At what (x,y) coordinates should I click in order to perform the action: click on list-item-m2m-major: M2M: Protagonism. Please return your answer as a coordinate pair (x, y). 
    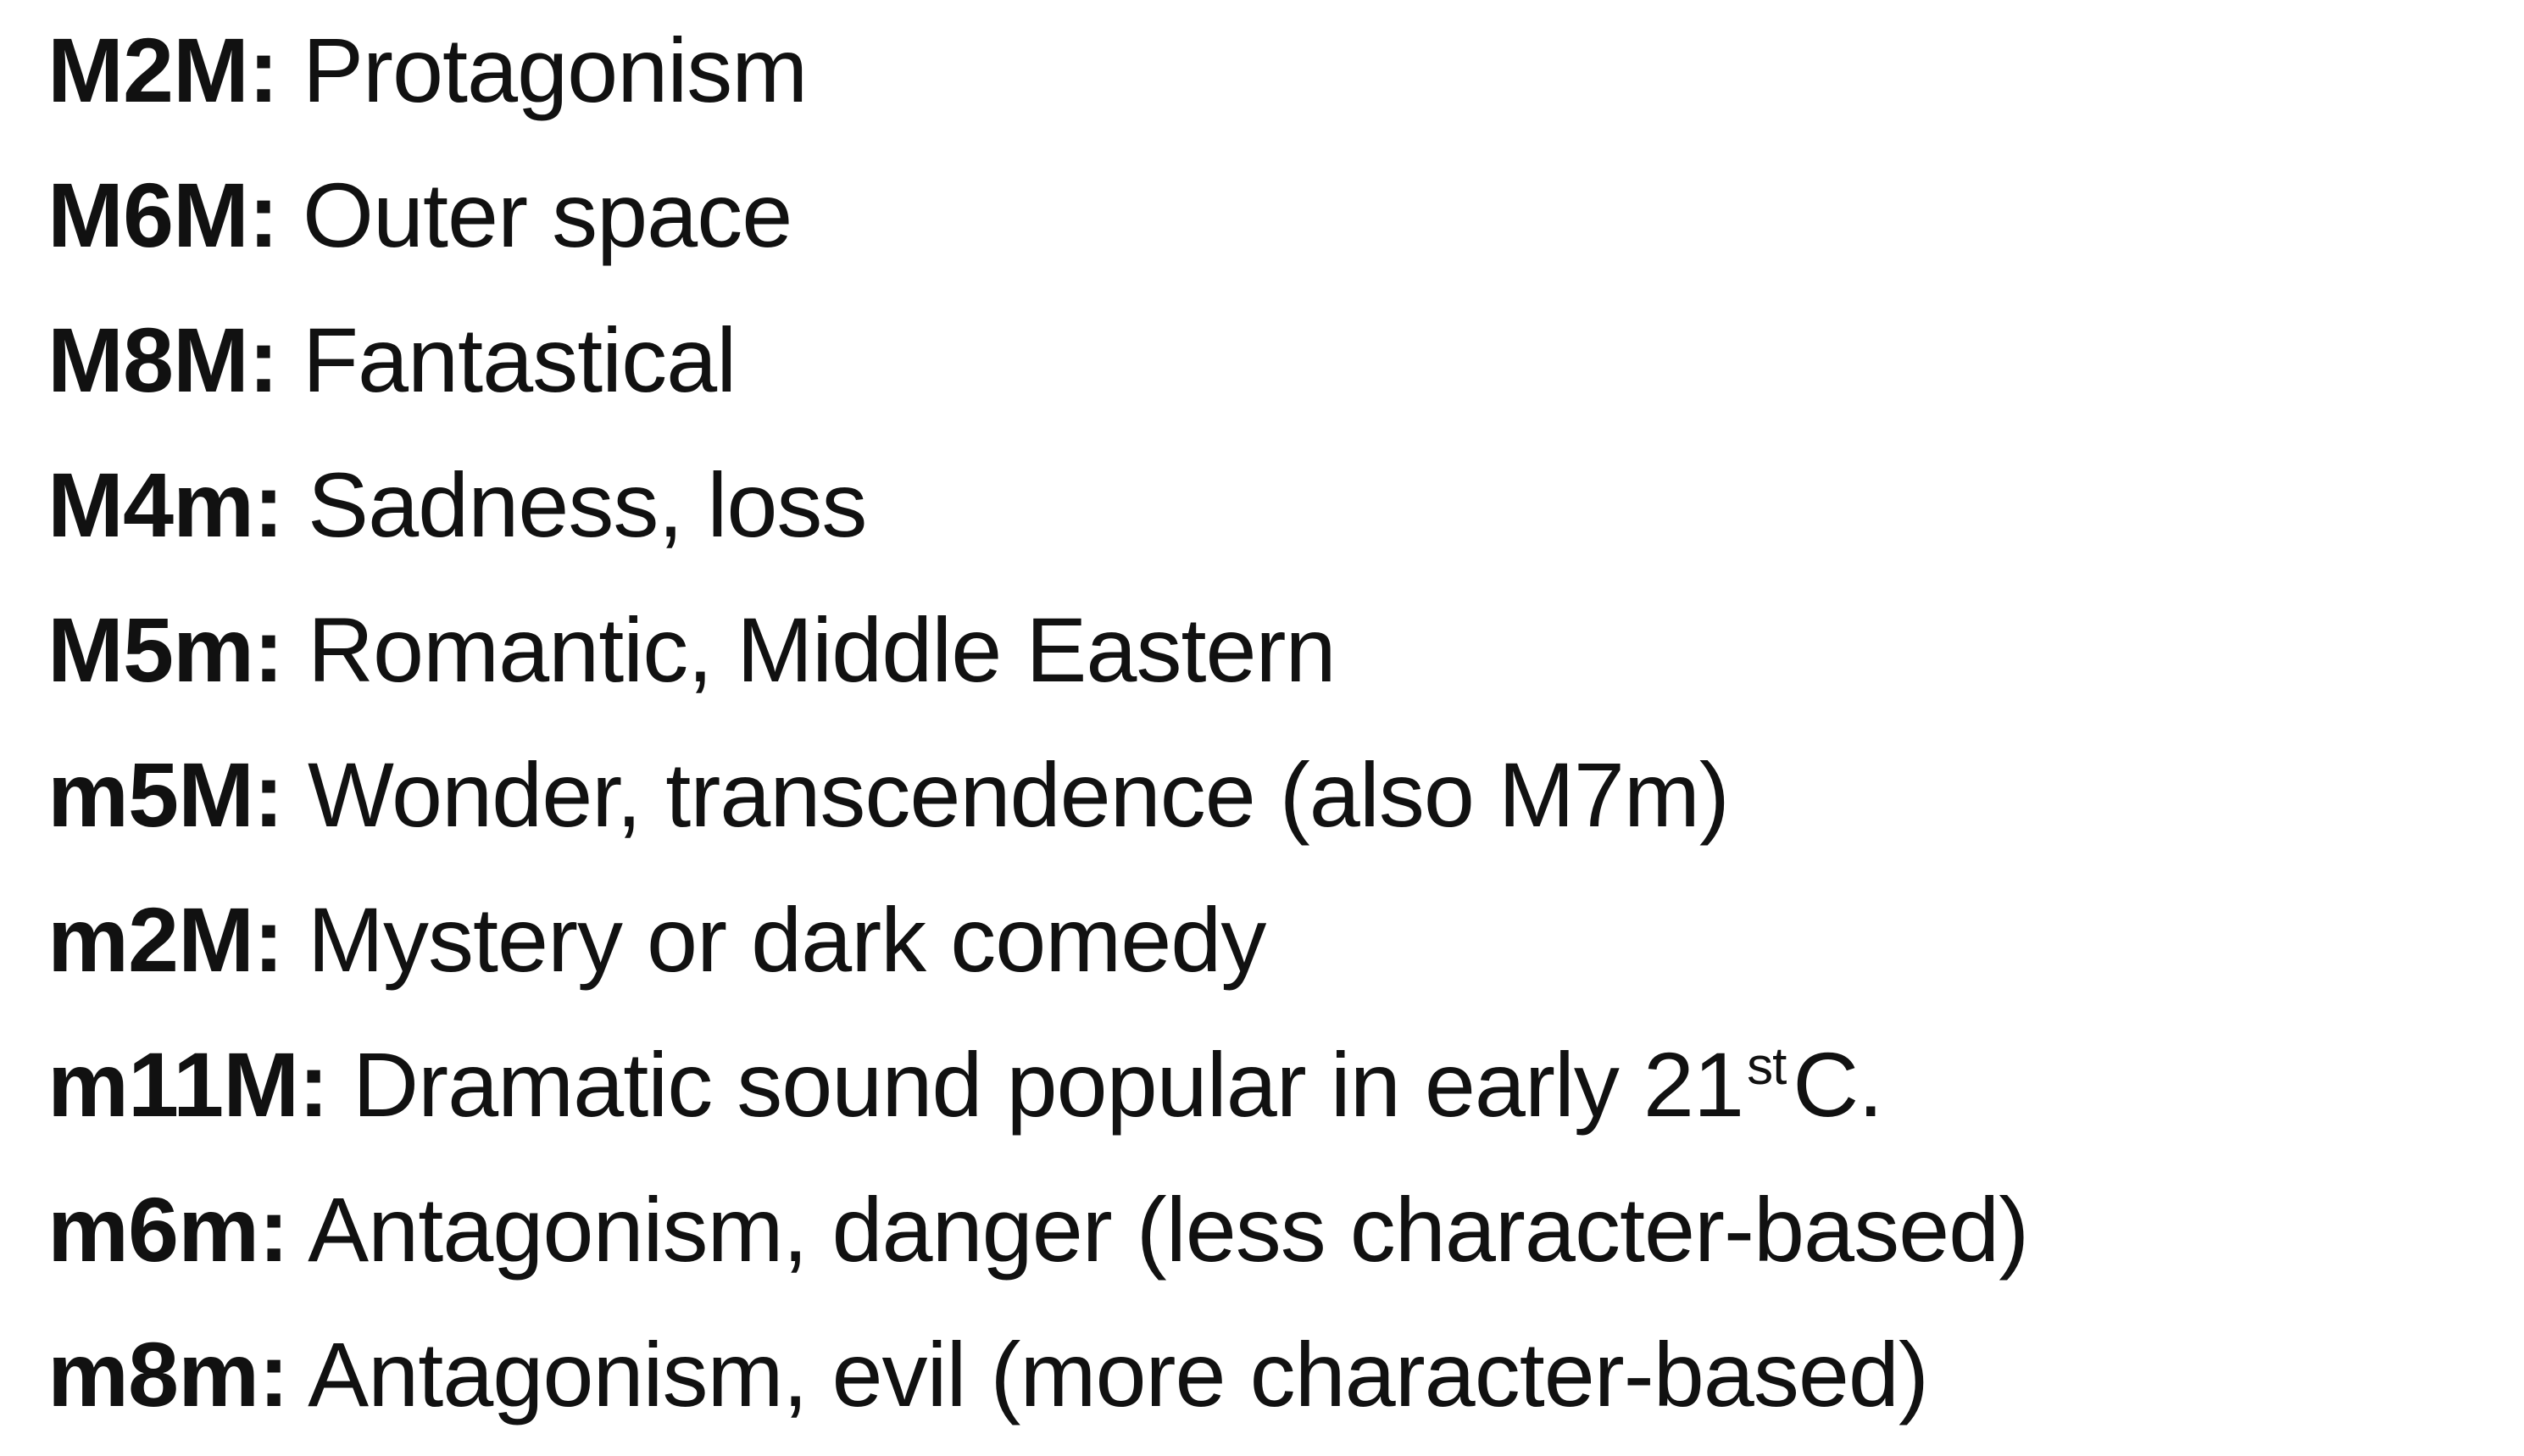
    Looking at the image, I should click on (1037, 79).